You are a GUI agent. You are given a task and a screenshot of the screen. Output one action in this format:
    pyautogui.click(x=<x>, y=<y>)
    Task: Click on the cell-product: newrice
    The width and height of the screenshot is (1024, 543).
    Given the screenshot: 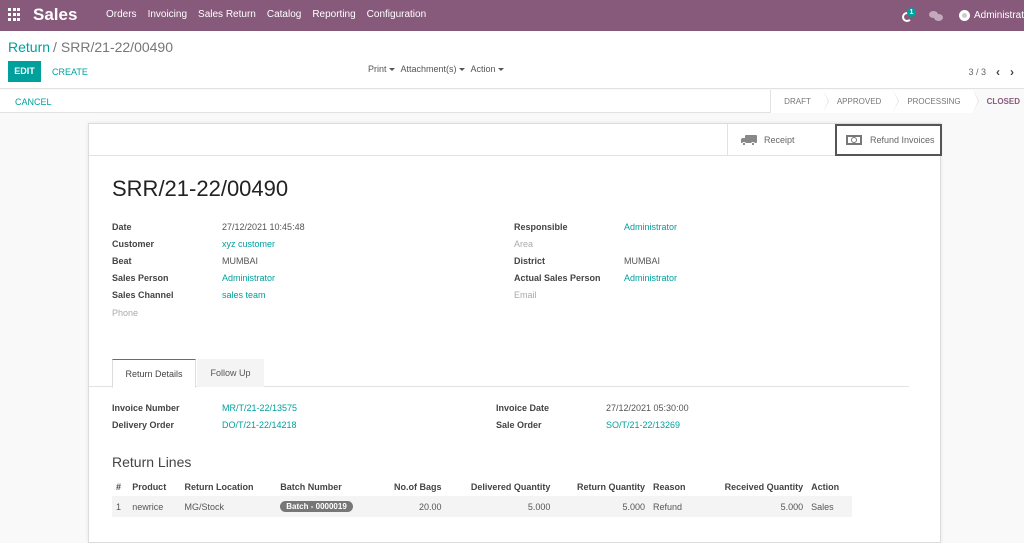 What is the action you would take?
    pyautogui.click(x=154, y=506)
    